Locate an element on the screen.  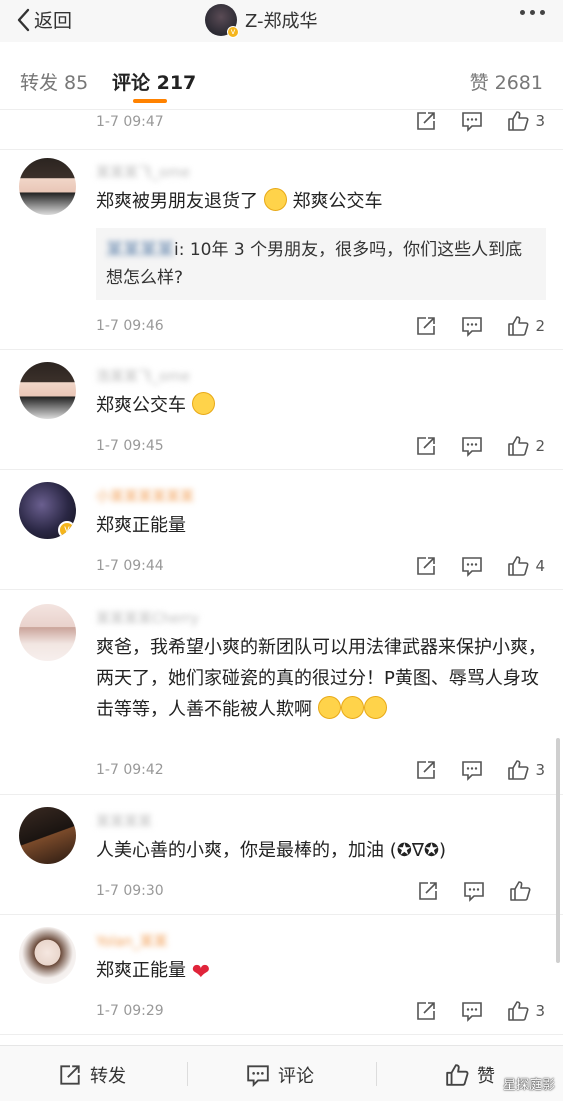
comment-text: 人美心善的小爽，你是最棒的，加油 (✪∇✪) is located at coordinates (271, 850).